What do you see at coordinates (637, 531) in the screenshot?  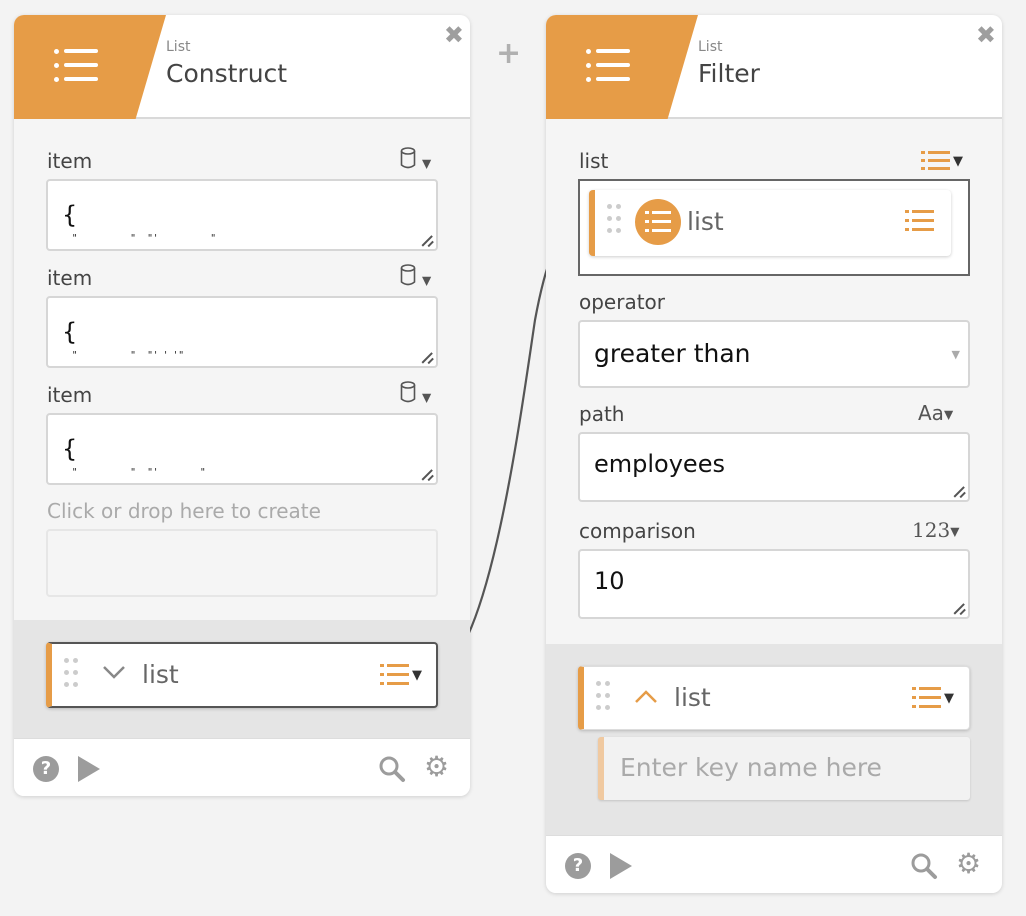 I see `comparison-label: comparison` at bounding box center [637, 531].